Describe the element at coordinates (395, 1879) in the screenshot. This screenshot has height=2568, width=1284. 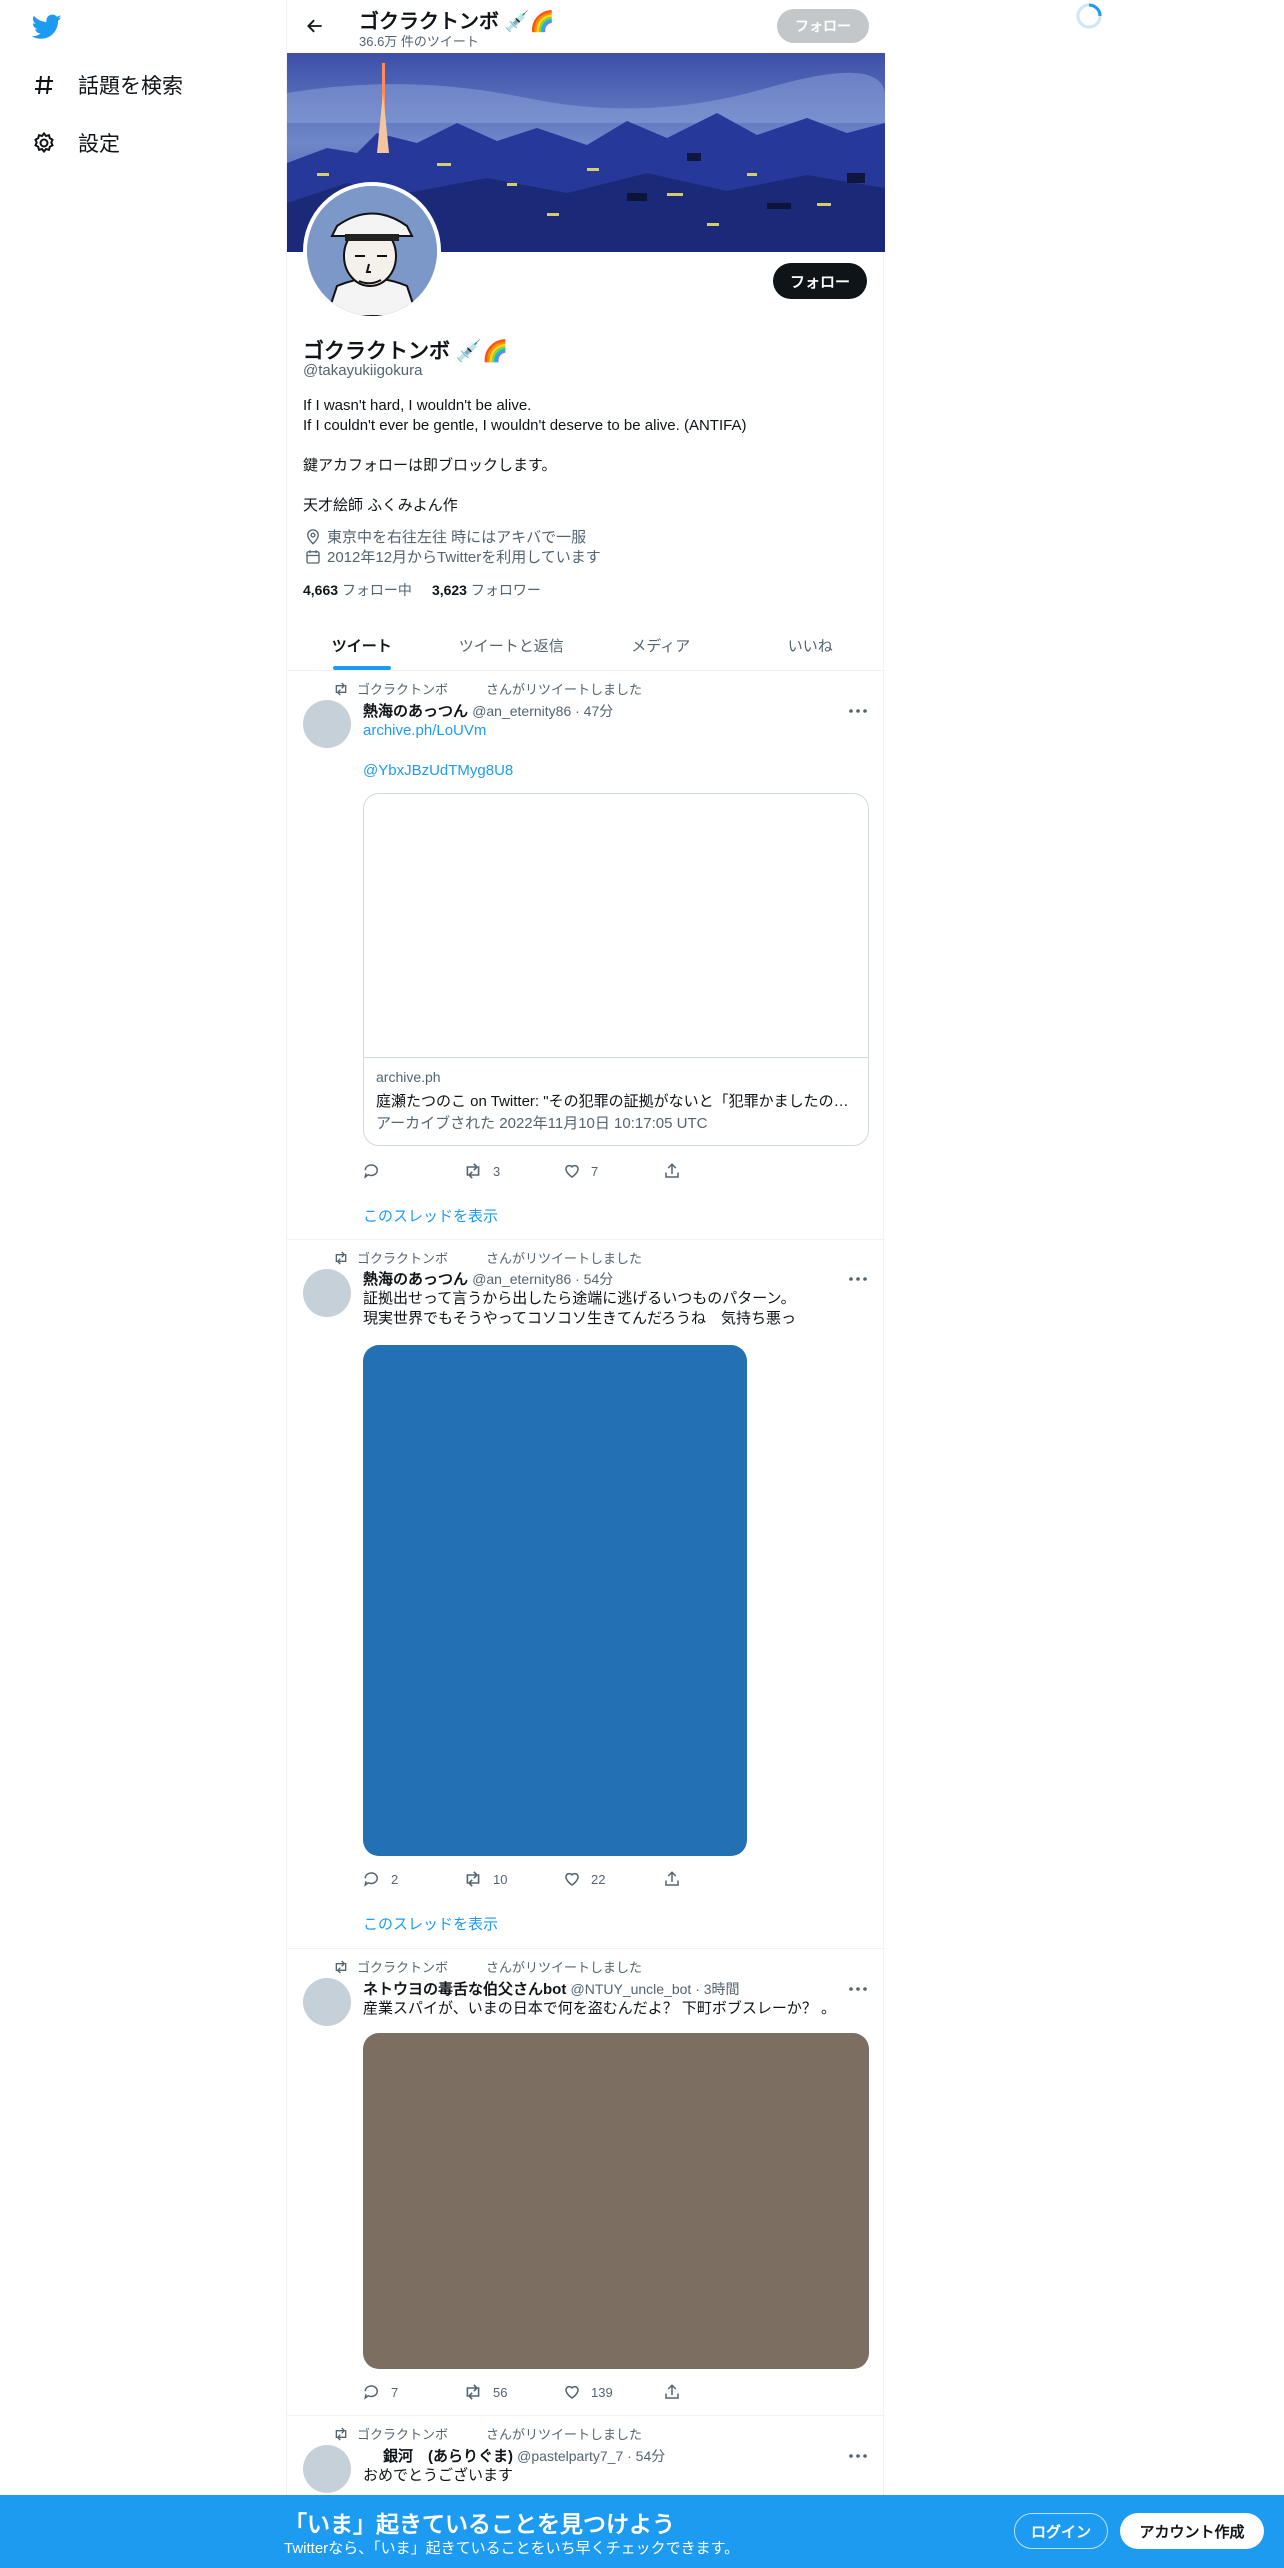
I see `reply-count: 2` at that location.